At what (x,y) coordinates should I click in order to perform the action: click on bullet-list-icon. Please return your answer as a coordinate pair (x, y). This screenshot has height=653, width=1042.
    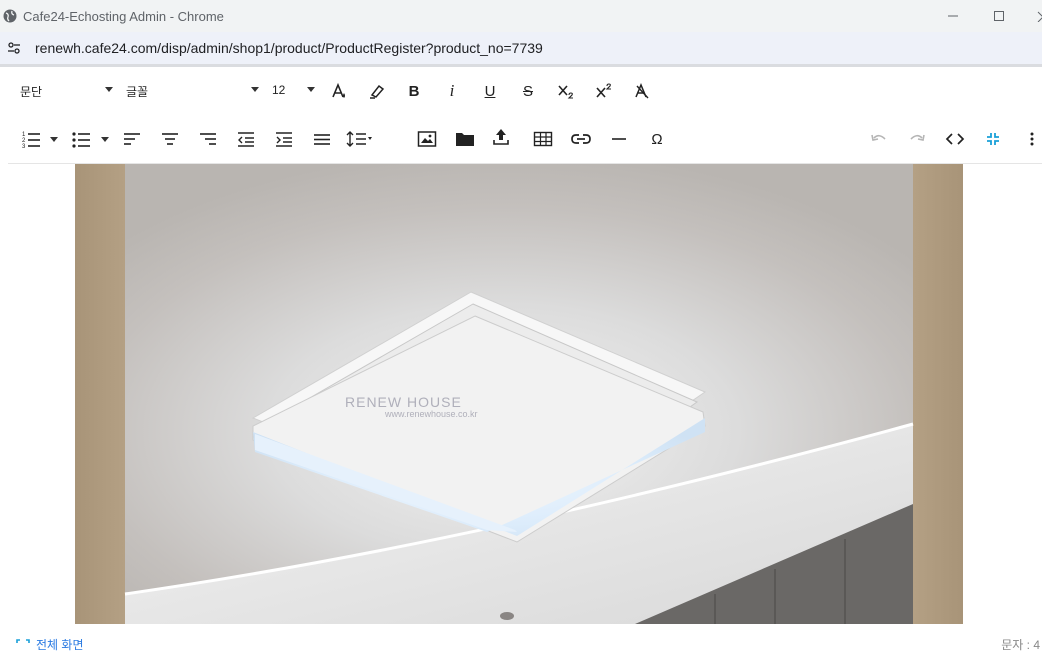
    Looking at the image, I should click on (81, 140).